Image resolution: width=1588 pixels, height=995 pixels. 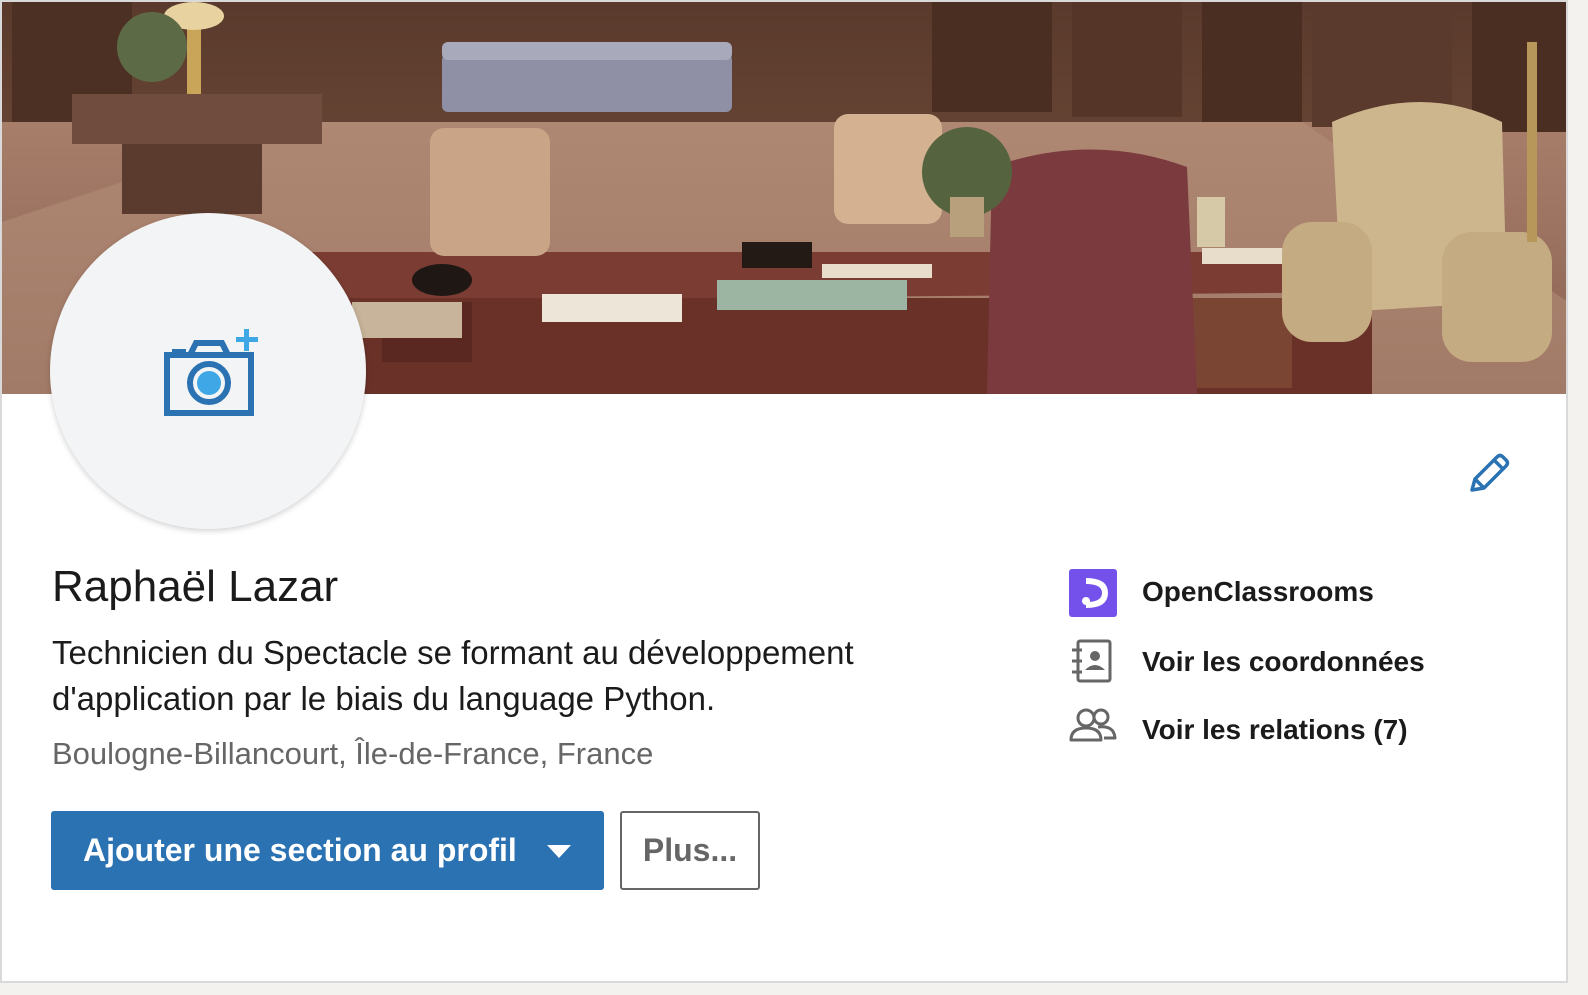 I want to click on profile-photo-placeholder, so click(x=208, y=371).